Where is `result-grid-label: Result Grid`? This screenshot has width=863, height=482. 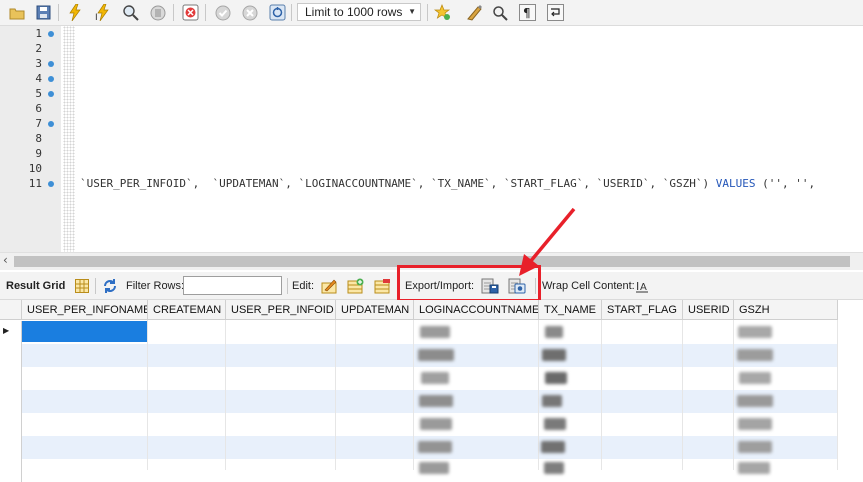 result-grid-label: Result Grid is located at coordinates (35, 286).